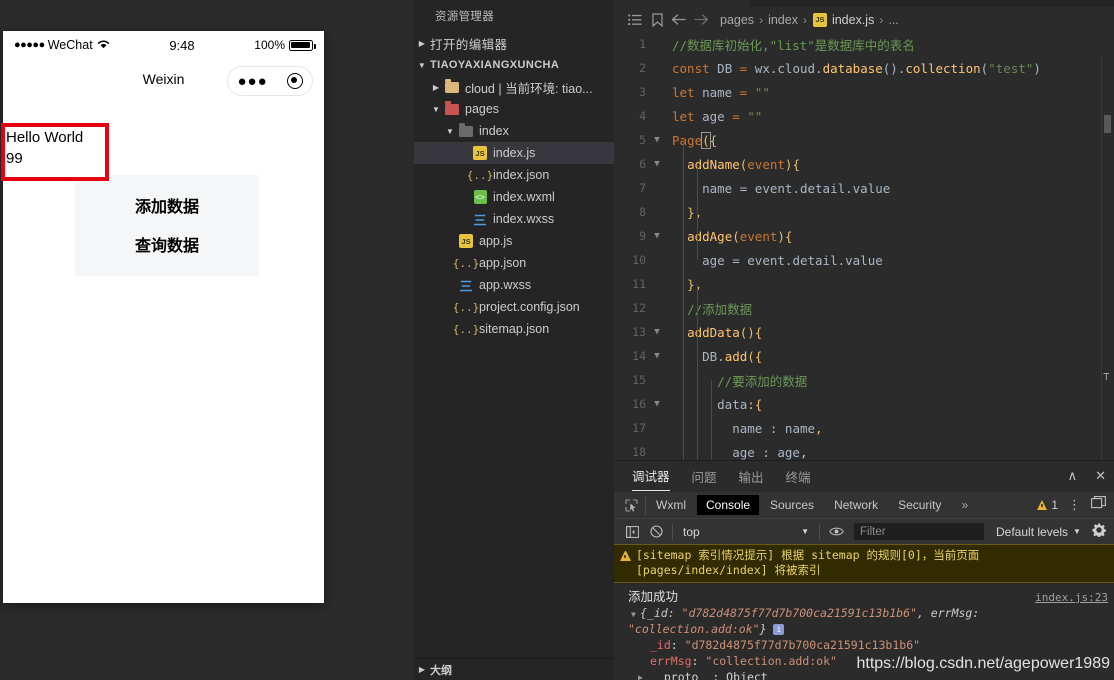 The width and height of the screenshot is (1114, 680). Describe the element at coordinates (779, 629) in the screenshot. I see `info-badge-icon: i` at that location.